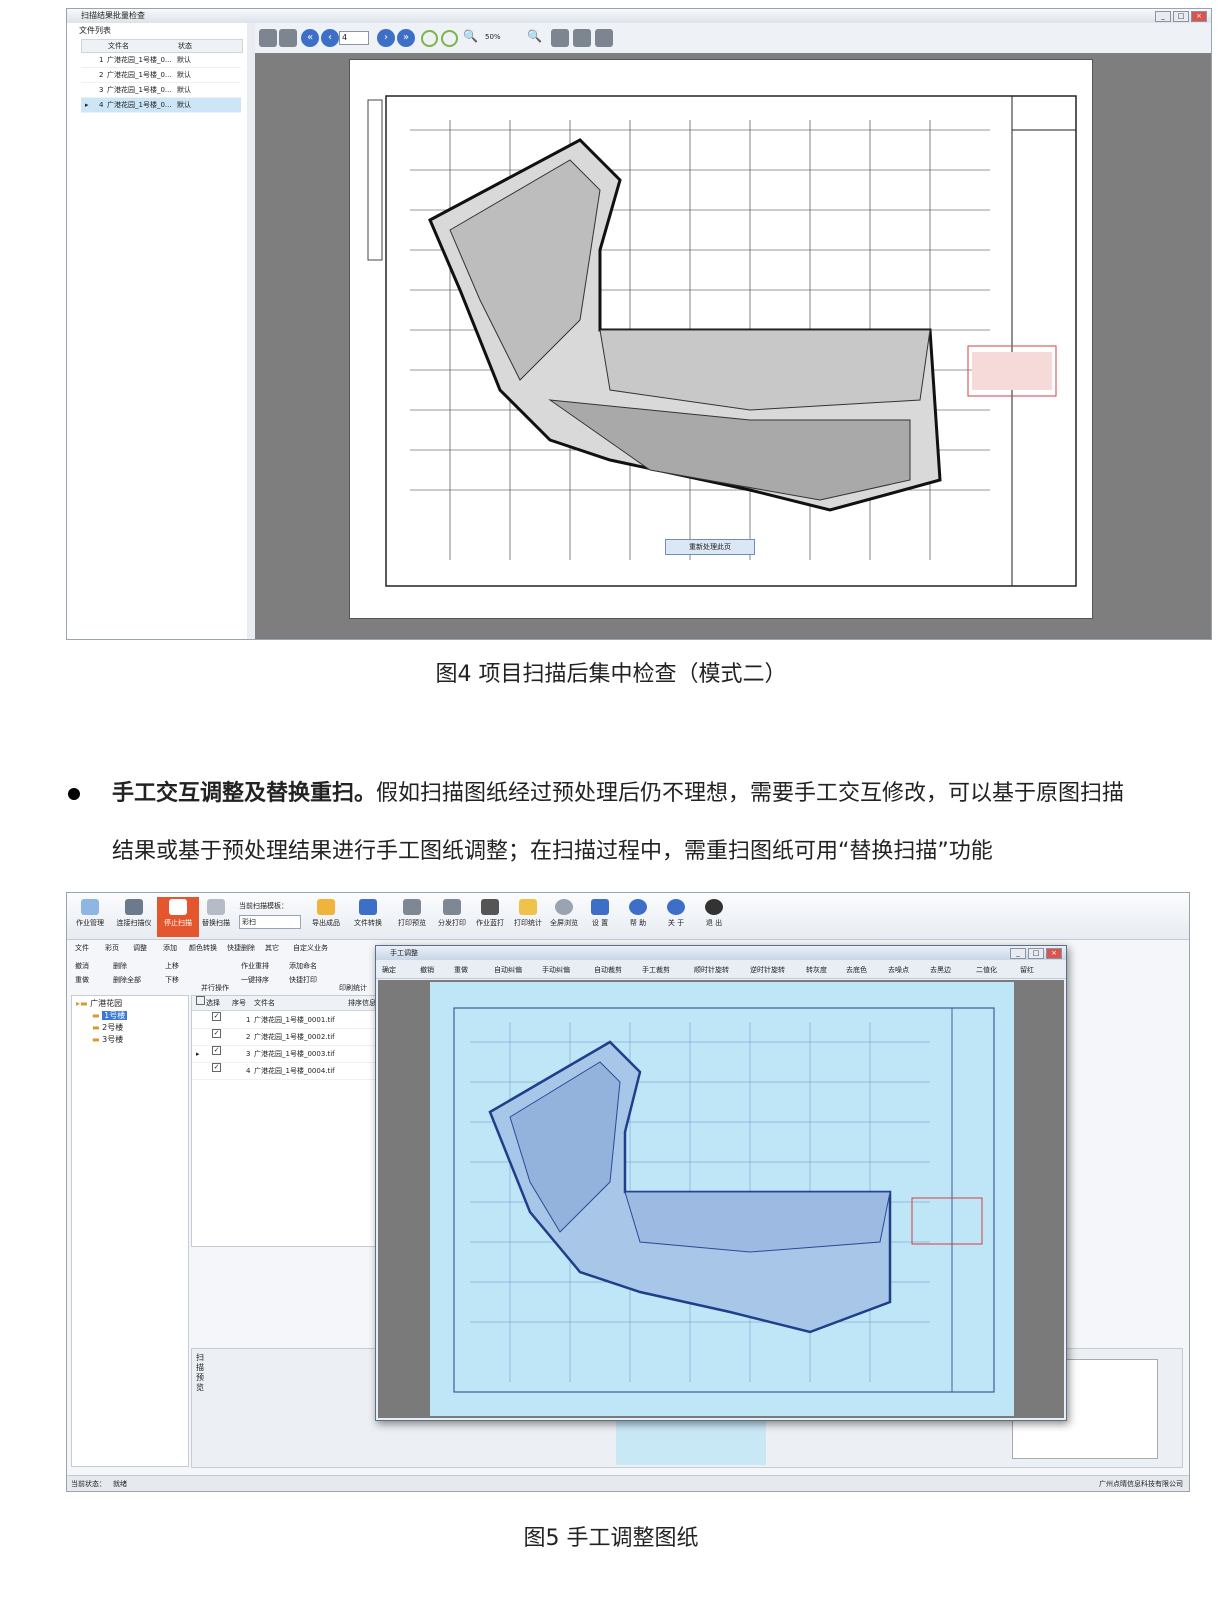  Describe the element at coordinates (161, 90) in the screenshot. I see `table-row: 3 广港花园_1号楼_0... 默认` at that location.